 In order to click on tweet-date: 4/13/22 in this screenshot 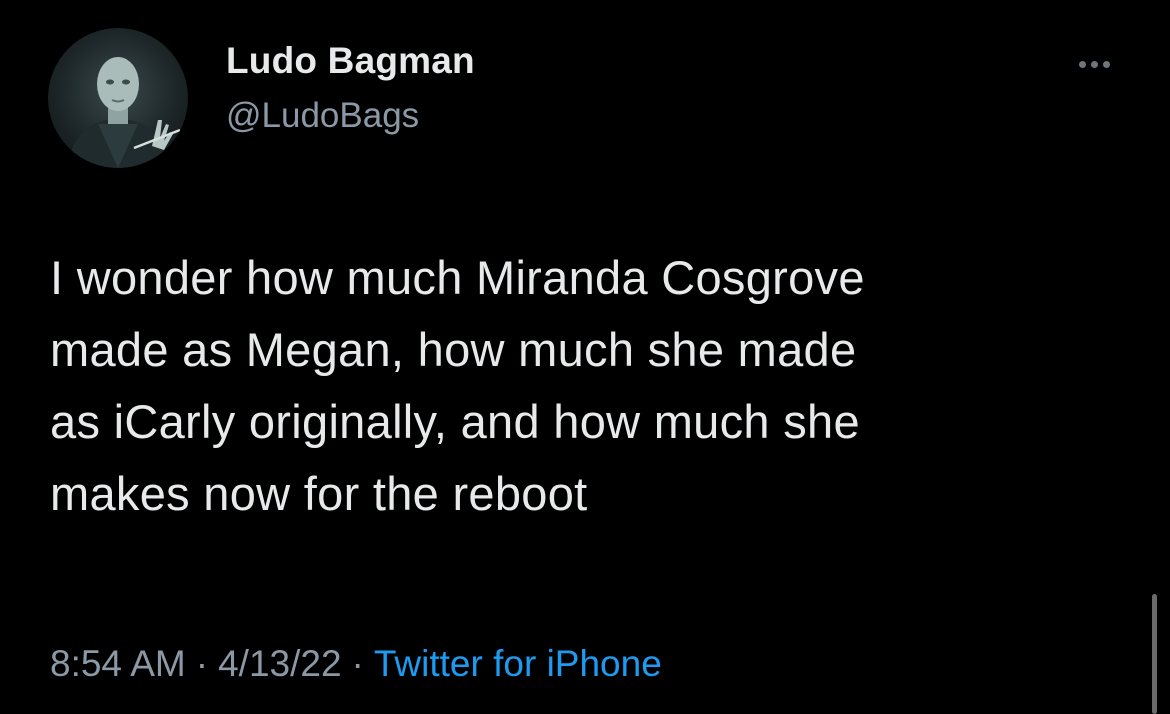, I will do `click(279, 663)`.